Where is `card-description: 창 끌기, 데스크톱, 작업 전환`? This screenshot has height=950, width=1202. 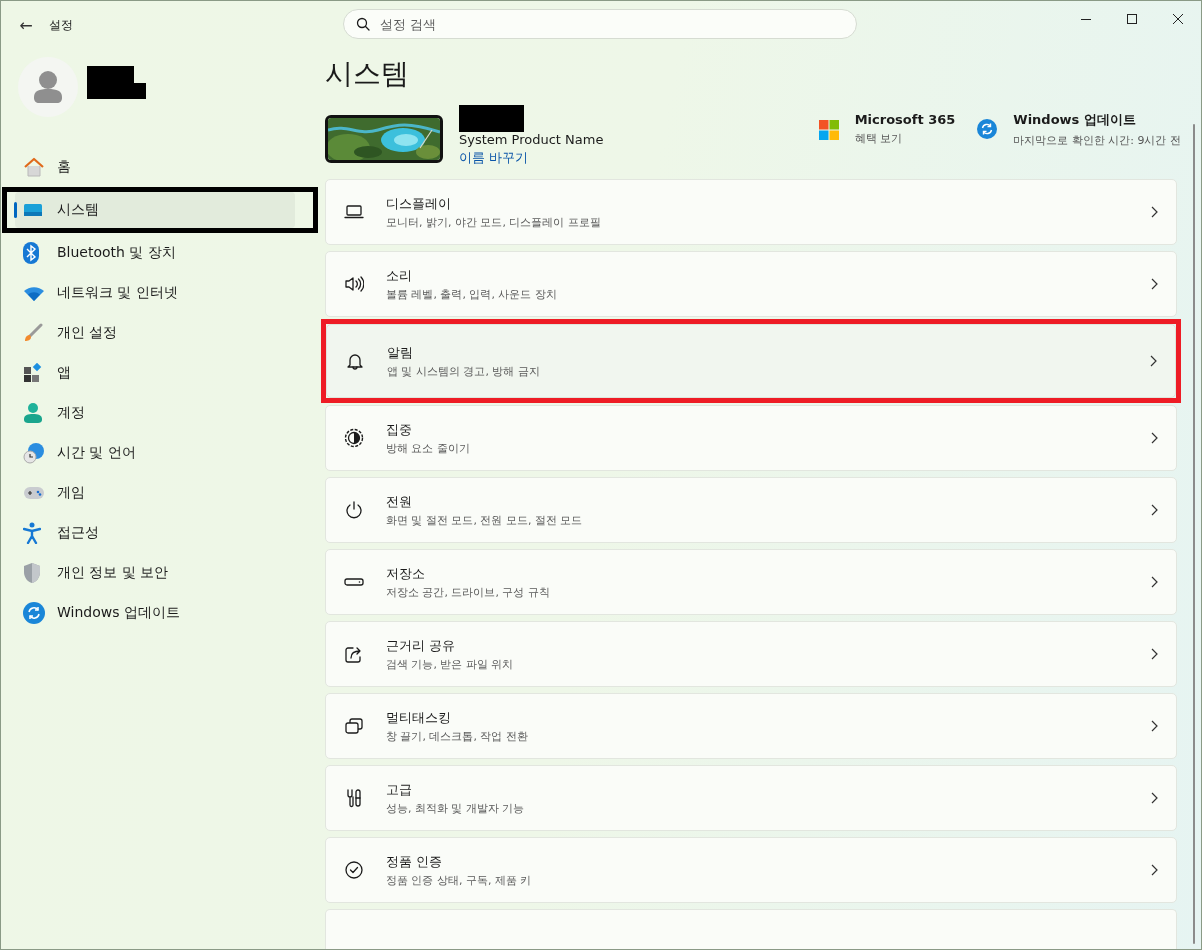 card-description: 창 끌기, 데스크톱, 작업 전환 is located at coordinates (457, 736).